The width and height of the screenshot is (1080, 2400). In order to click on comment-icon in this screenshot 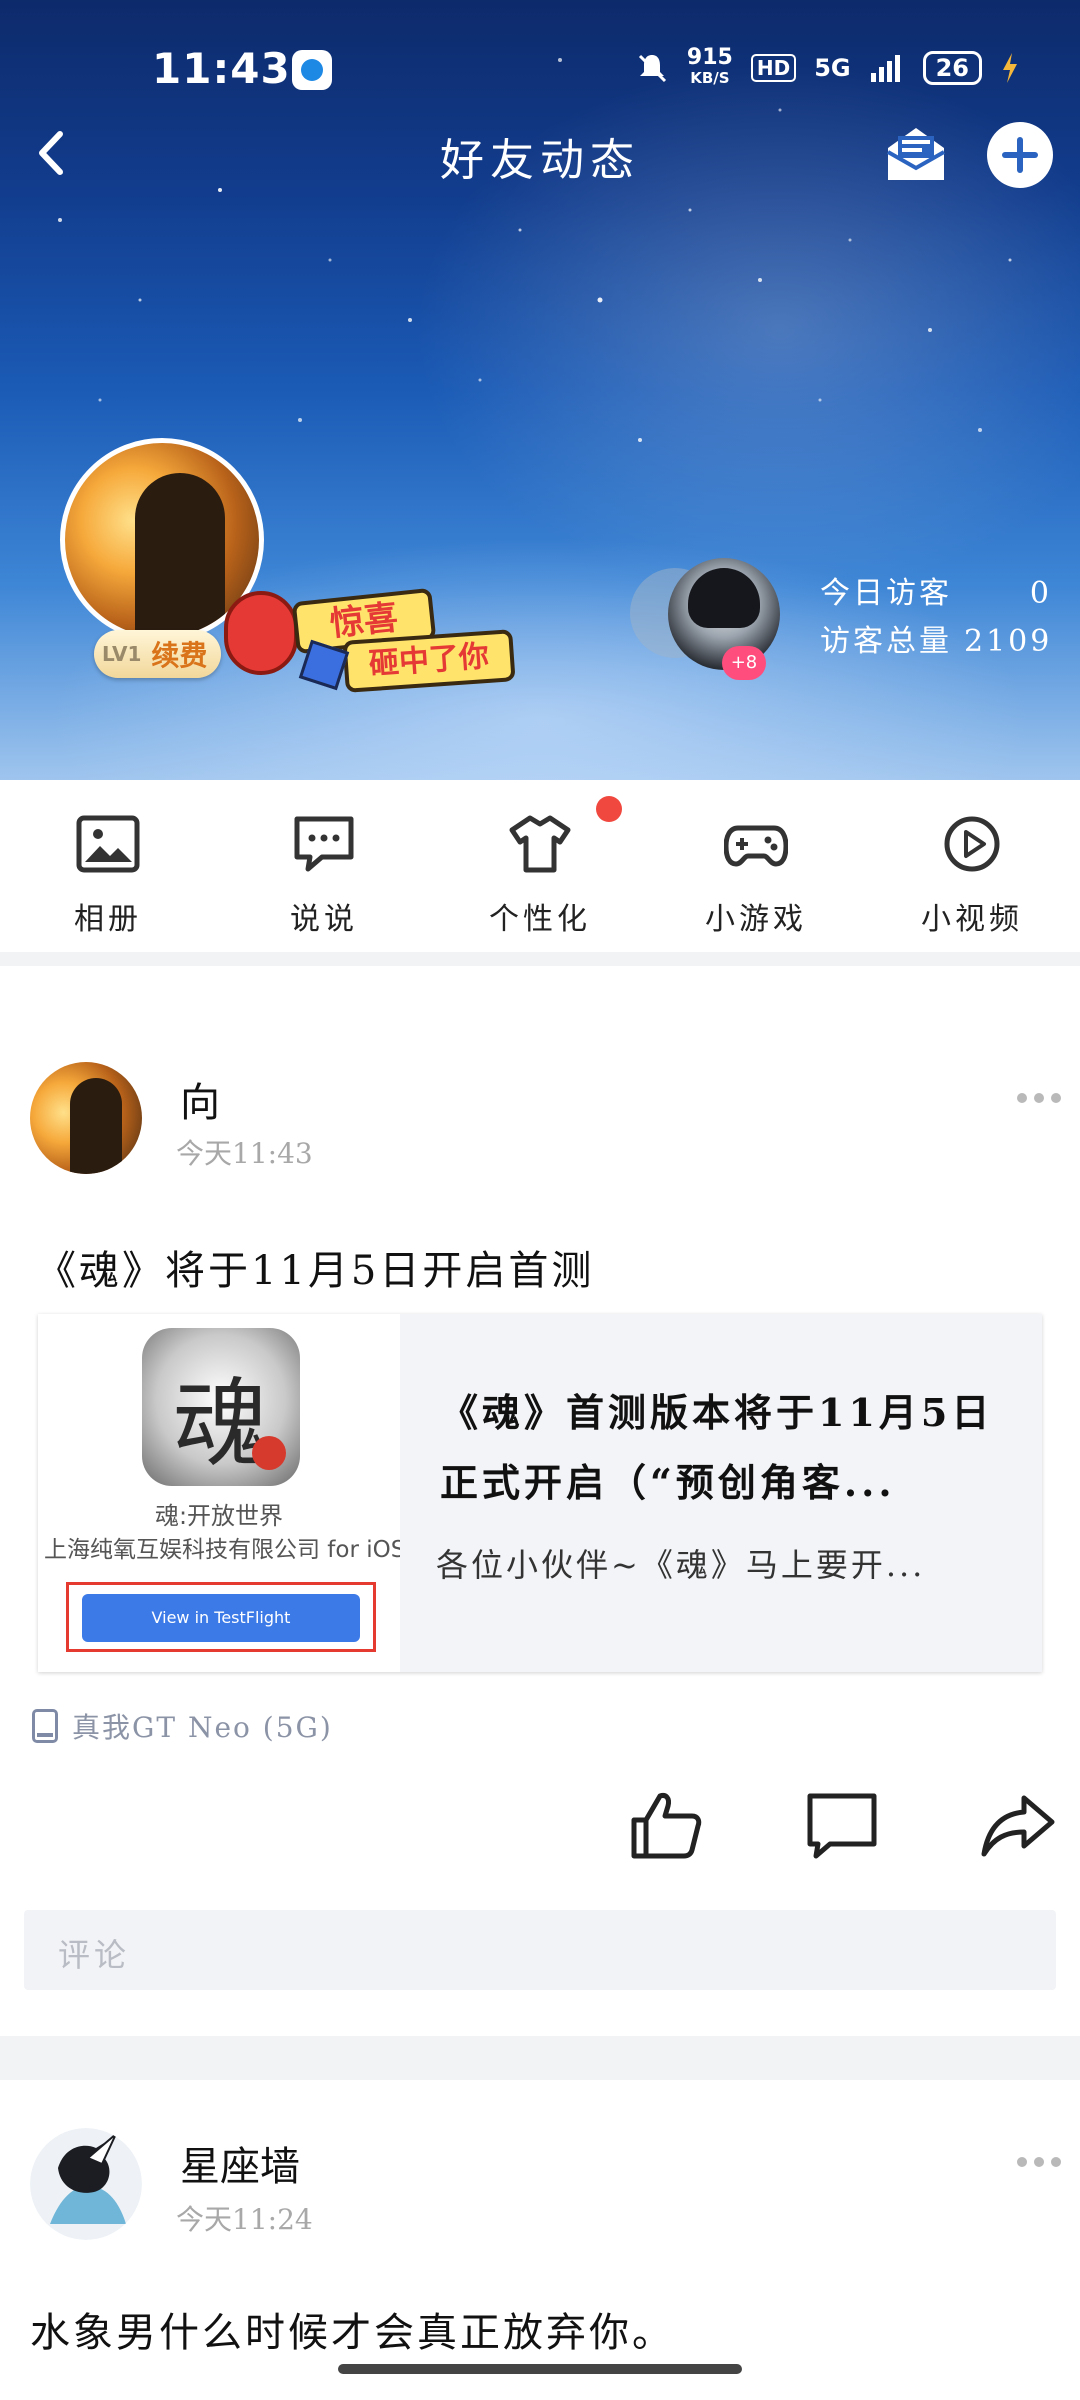, I will do `click(842, 1825)`.